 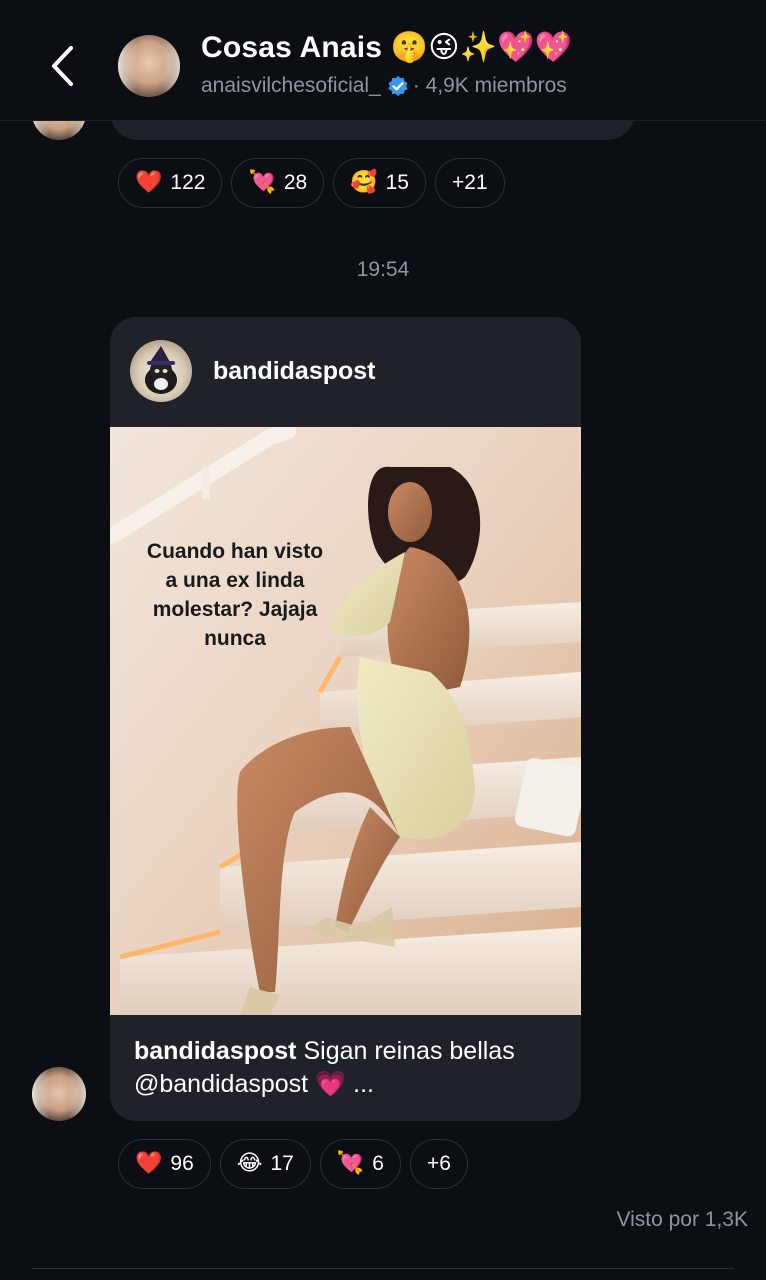 What do you see at coordinates (379, 183) in the screenshot?
I see `reaction-smiling-hearts: 🥰 15` at bounding box center [379, 183].